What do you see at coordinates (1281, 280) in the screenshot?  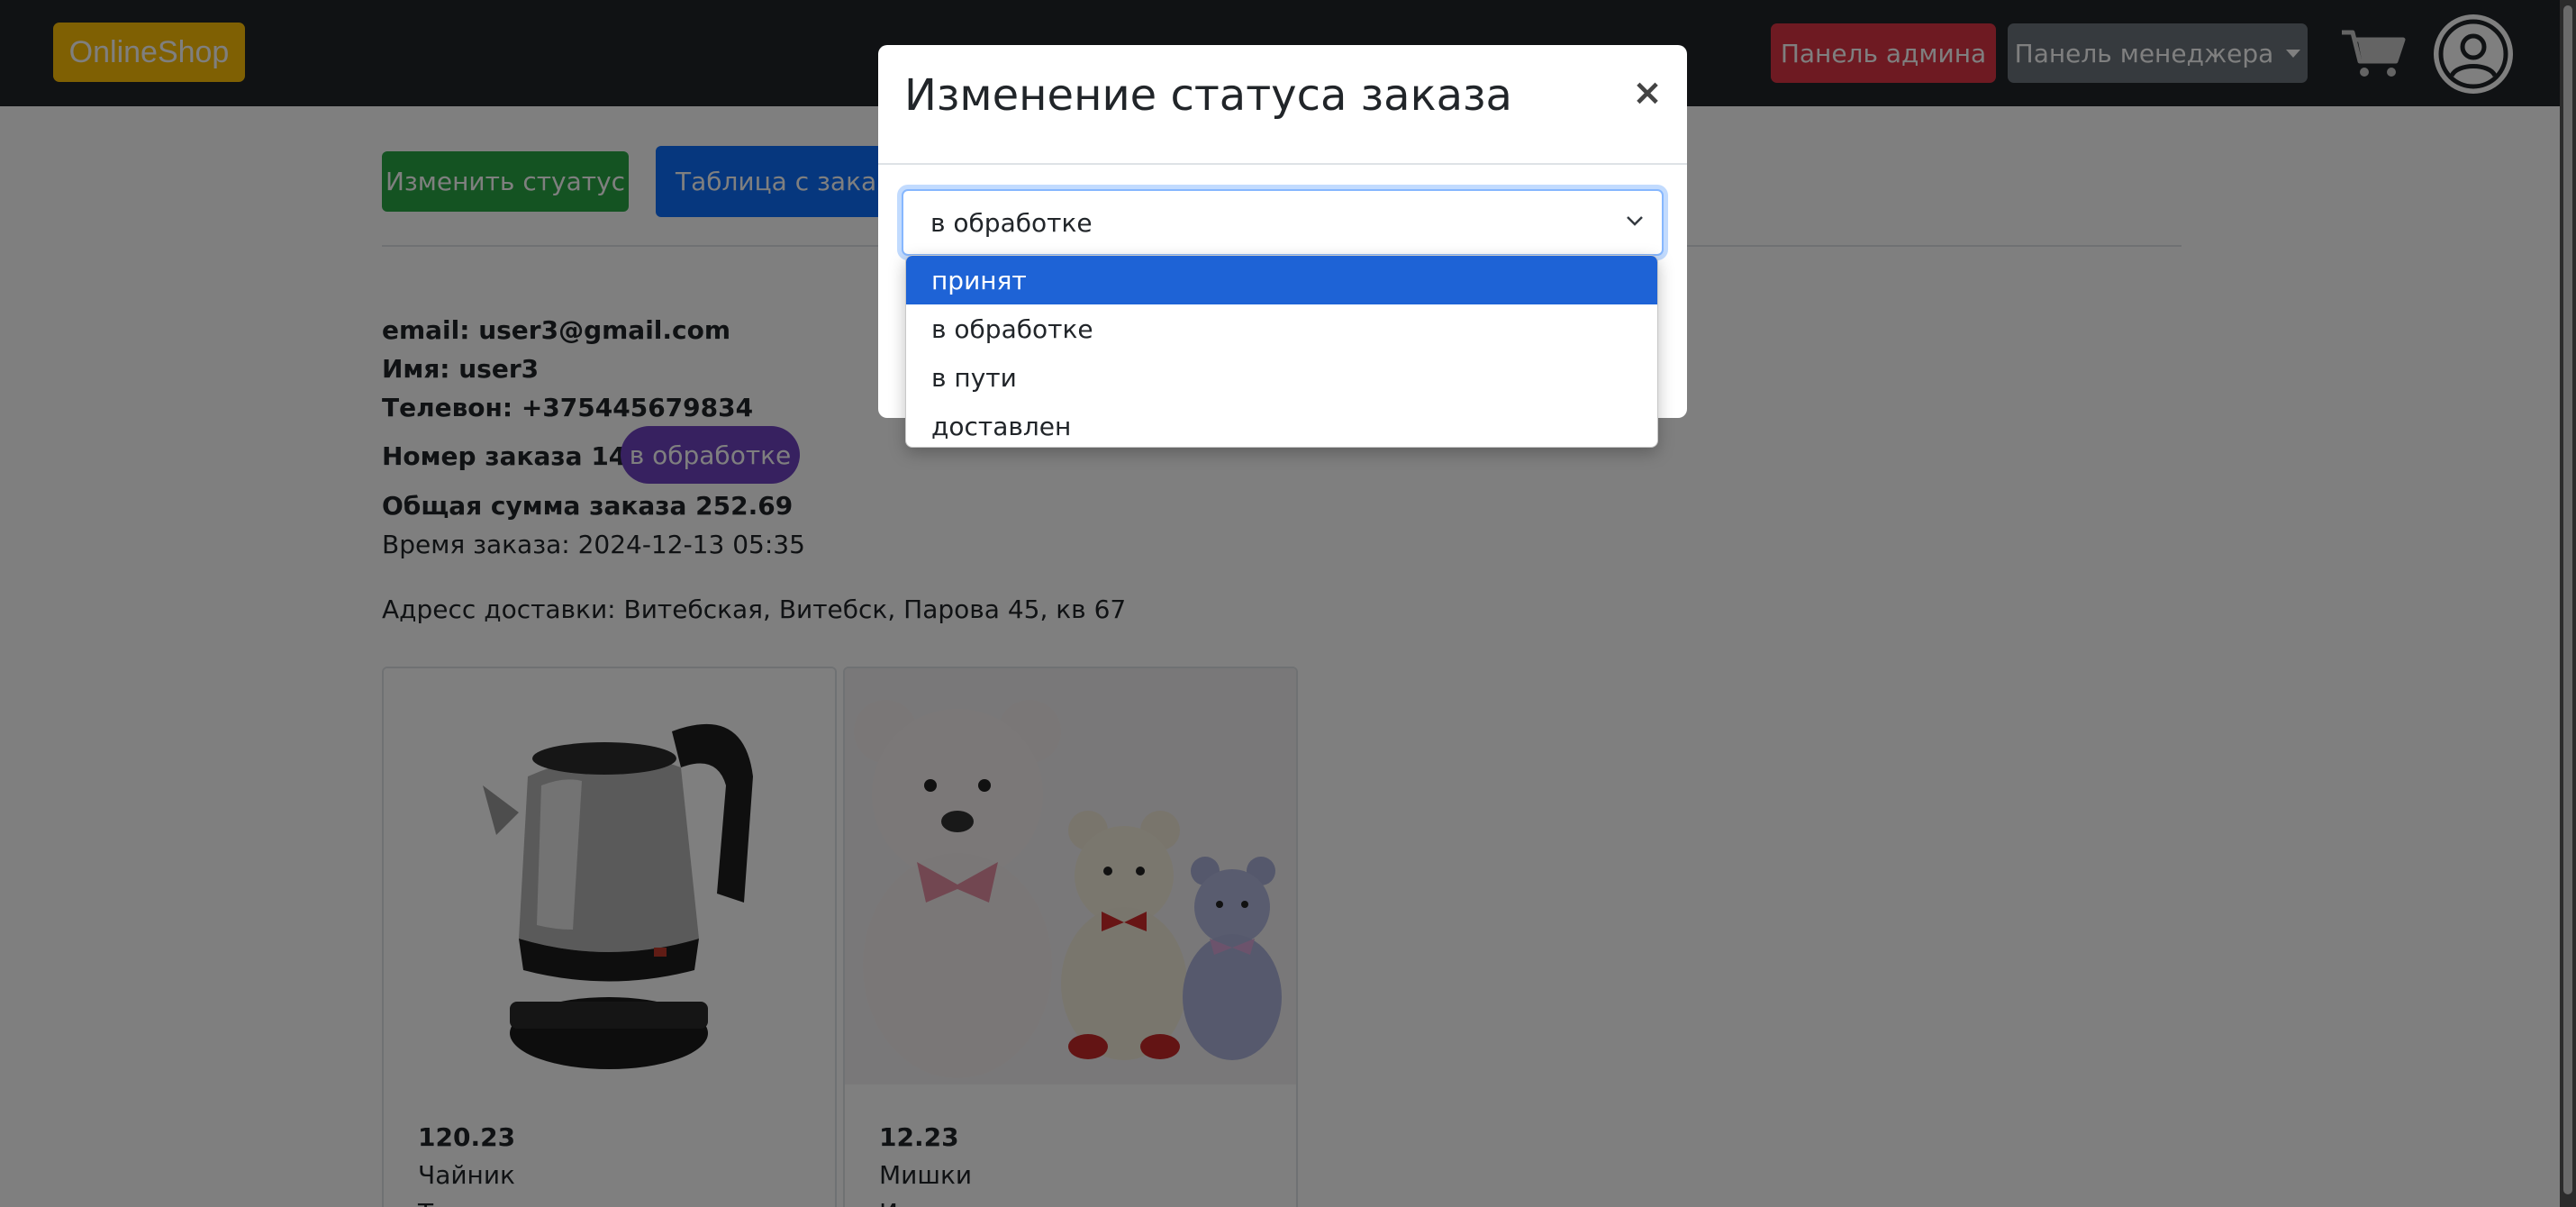 I see `status-option-accepted: принят` at bounding box center [1281, 280].